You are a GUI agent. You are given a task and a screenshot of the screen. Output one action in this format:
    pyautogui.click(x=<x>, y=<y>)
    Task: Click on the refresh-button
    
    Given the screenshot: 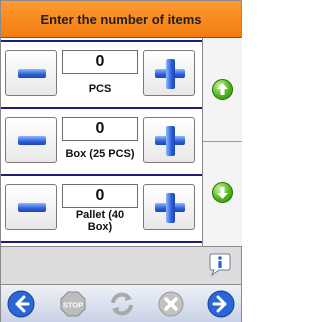 What is the action you would take?
    pyautogui.click(x=122, y=304)
    